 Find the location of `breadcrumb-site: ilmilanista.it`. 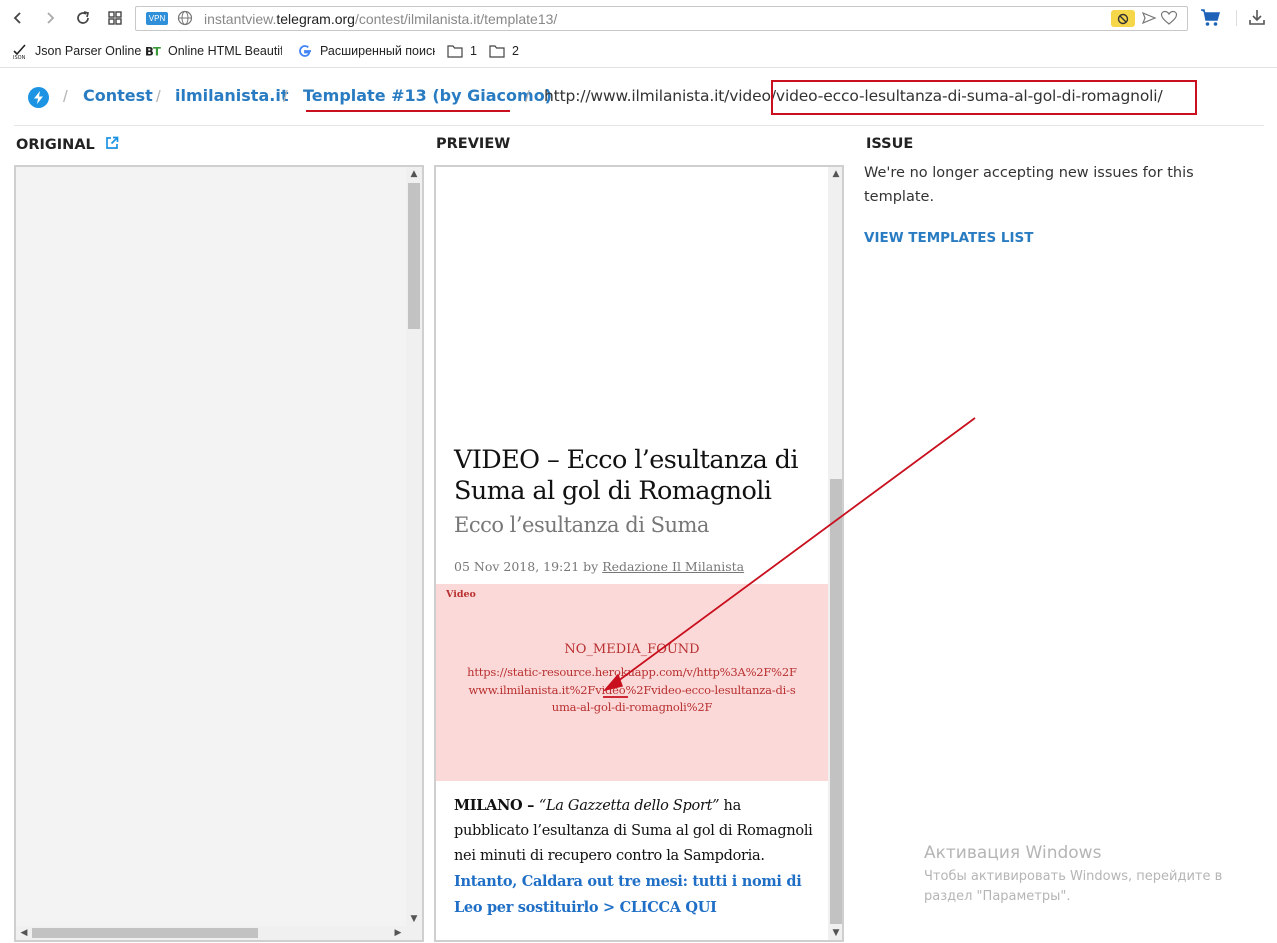

breadcrumb-site: ilmilanista.it is located at coordinates (231, 95).